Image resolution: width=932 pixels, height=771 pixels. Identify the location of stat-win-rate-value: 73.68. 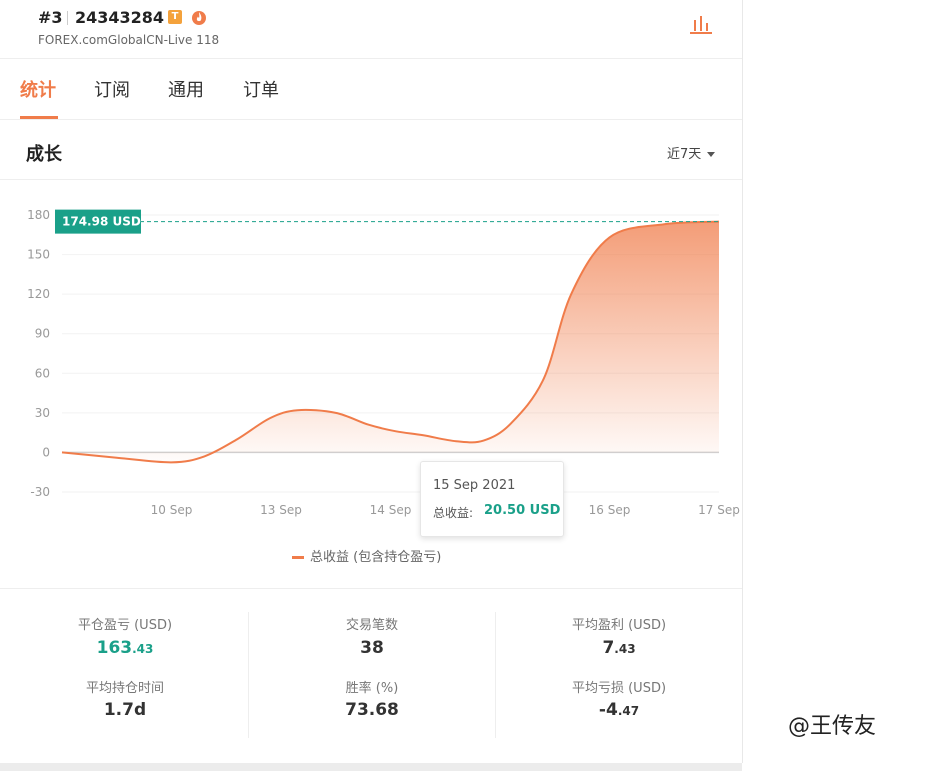
(372, 710).